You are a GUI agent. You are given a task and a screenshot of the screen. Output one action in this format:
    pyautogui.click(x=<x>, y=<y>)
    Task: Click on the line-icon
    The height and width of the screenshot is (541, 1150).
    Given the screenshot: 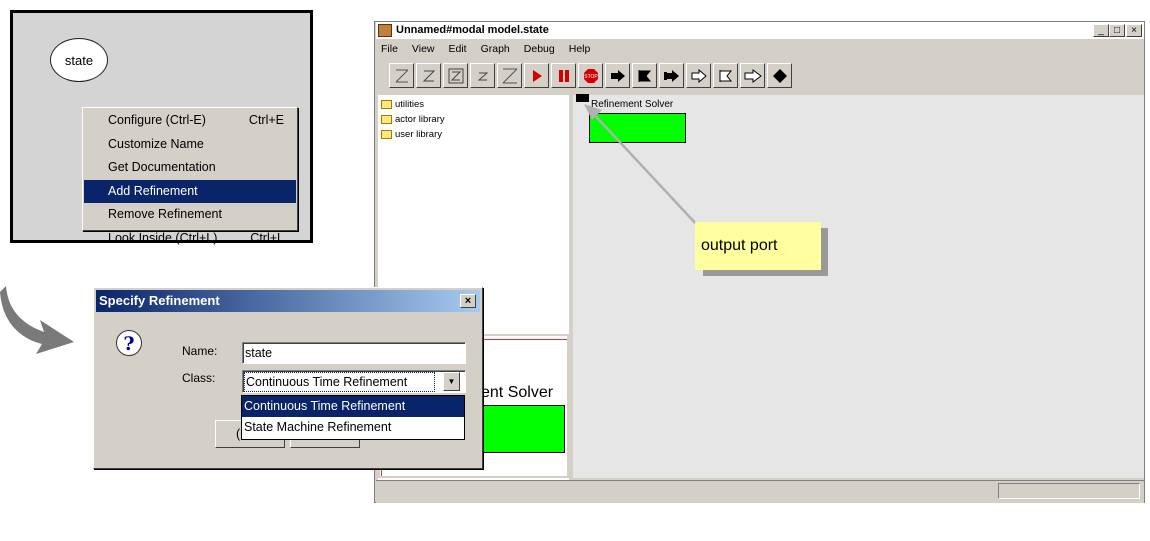 What is the action you would take?
    pyautogui.click(x=509, y=75)
    